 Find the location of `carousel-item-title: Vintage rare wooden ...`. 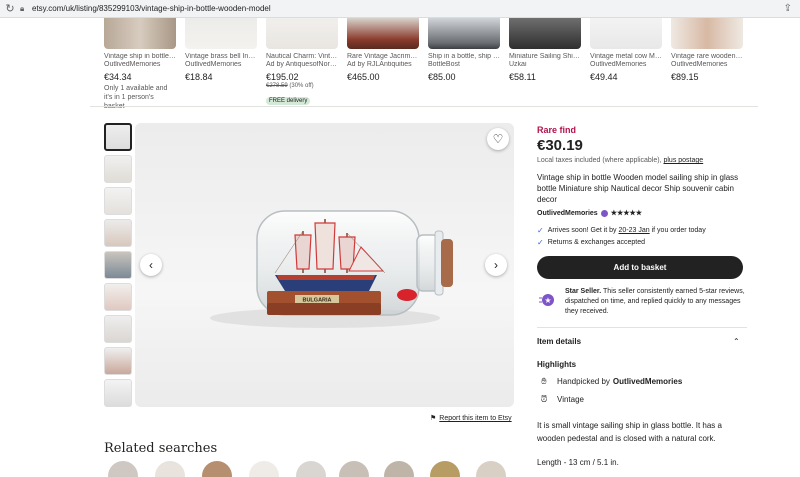

carousel-item-title: Vintage rare wooden ... is located at coordinates (707, 56).